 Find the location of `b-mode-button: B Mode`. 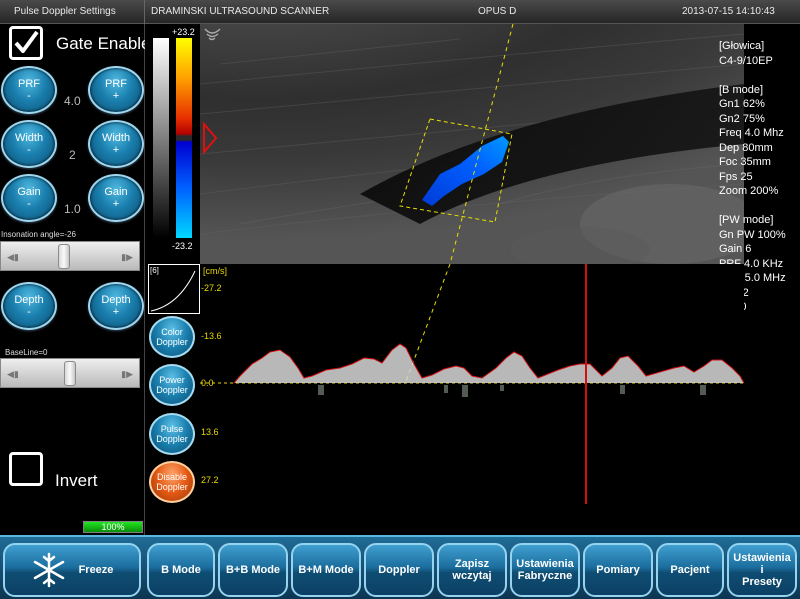

b-mode-button: B Mode is located at coordinates (181, 570).